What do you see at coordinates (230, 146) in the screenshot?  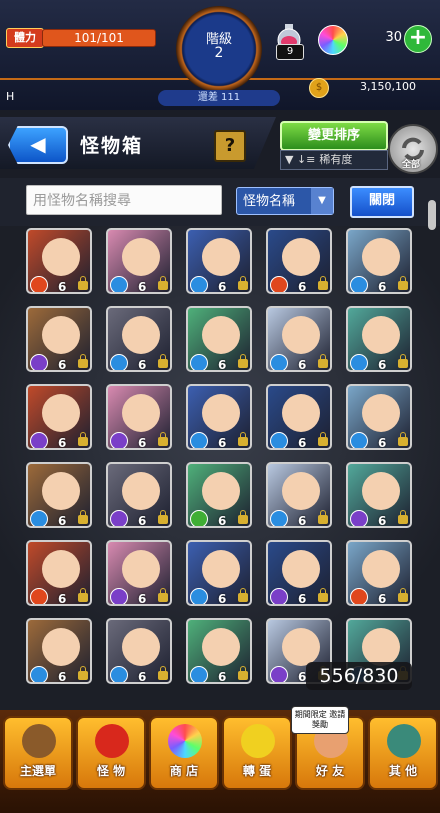 I see `help-button: ?` at bounding box center [230, 146].